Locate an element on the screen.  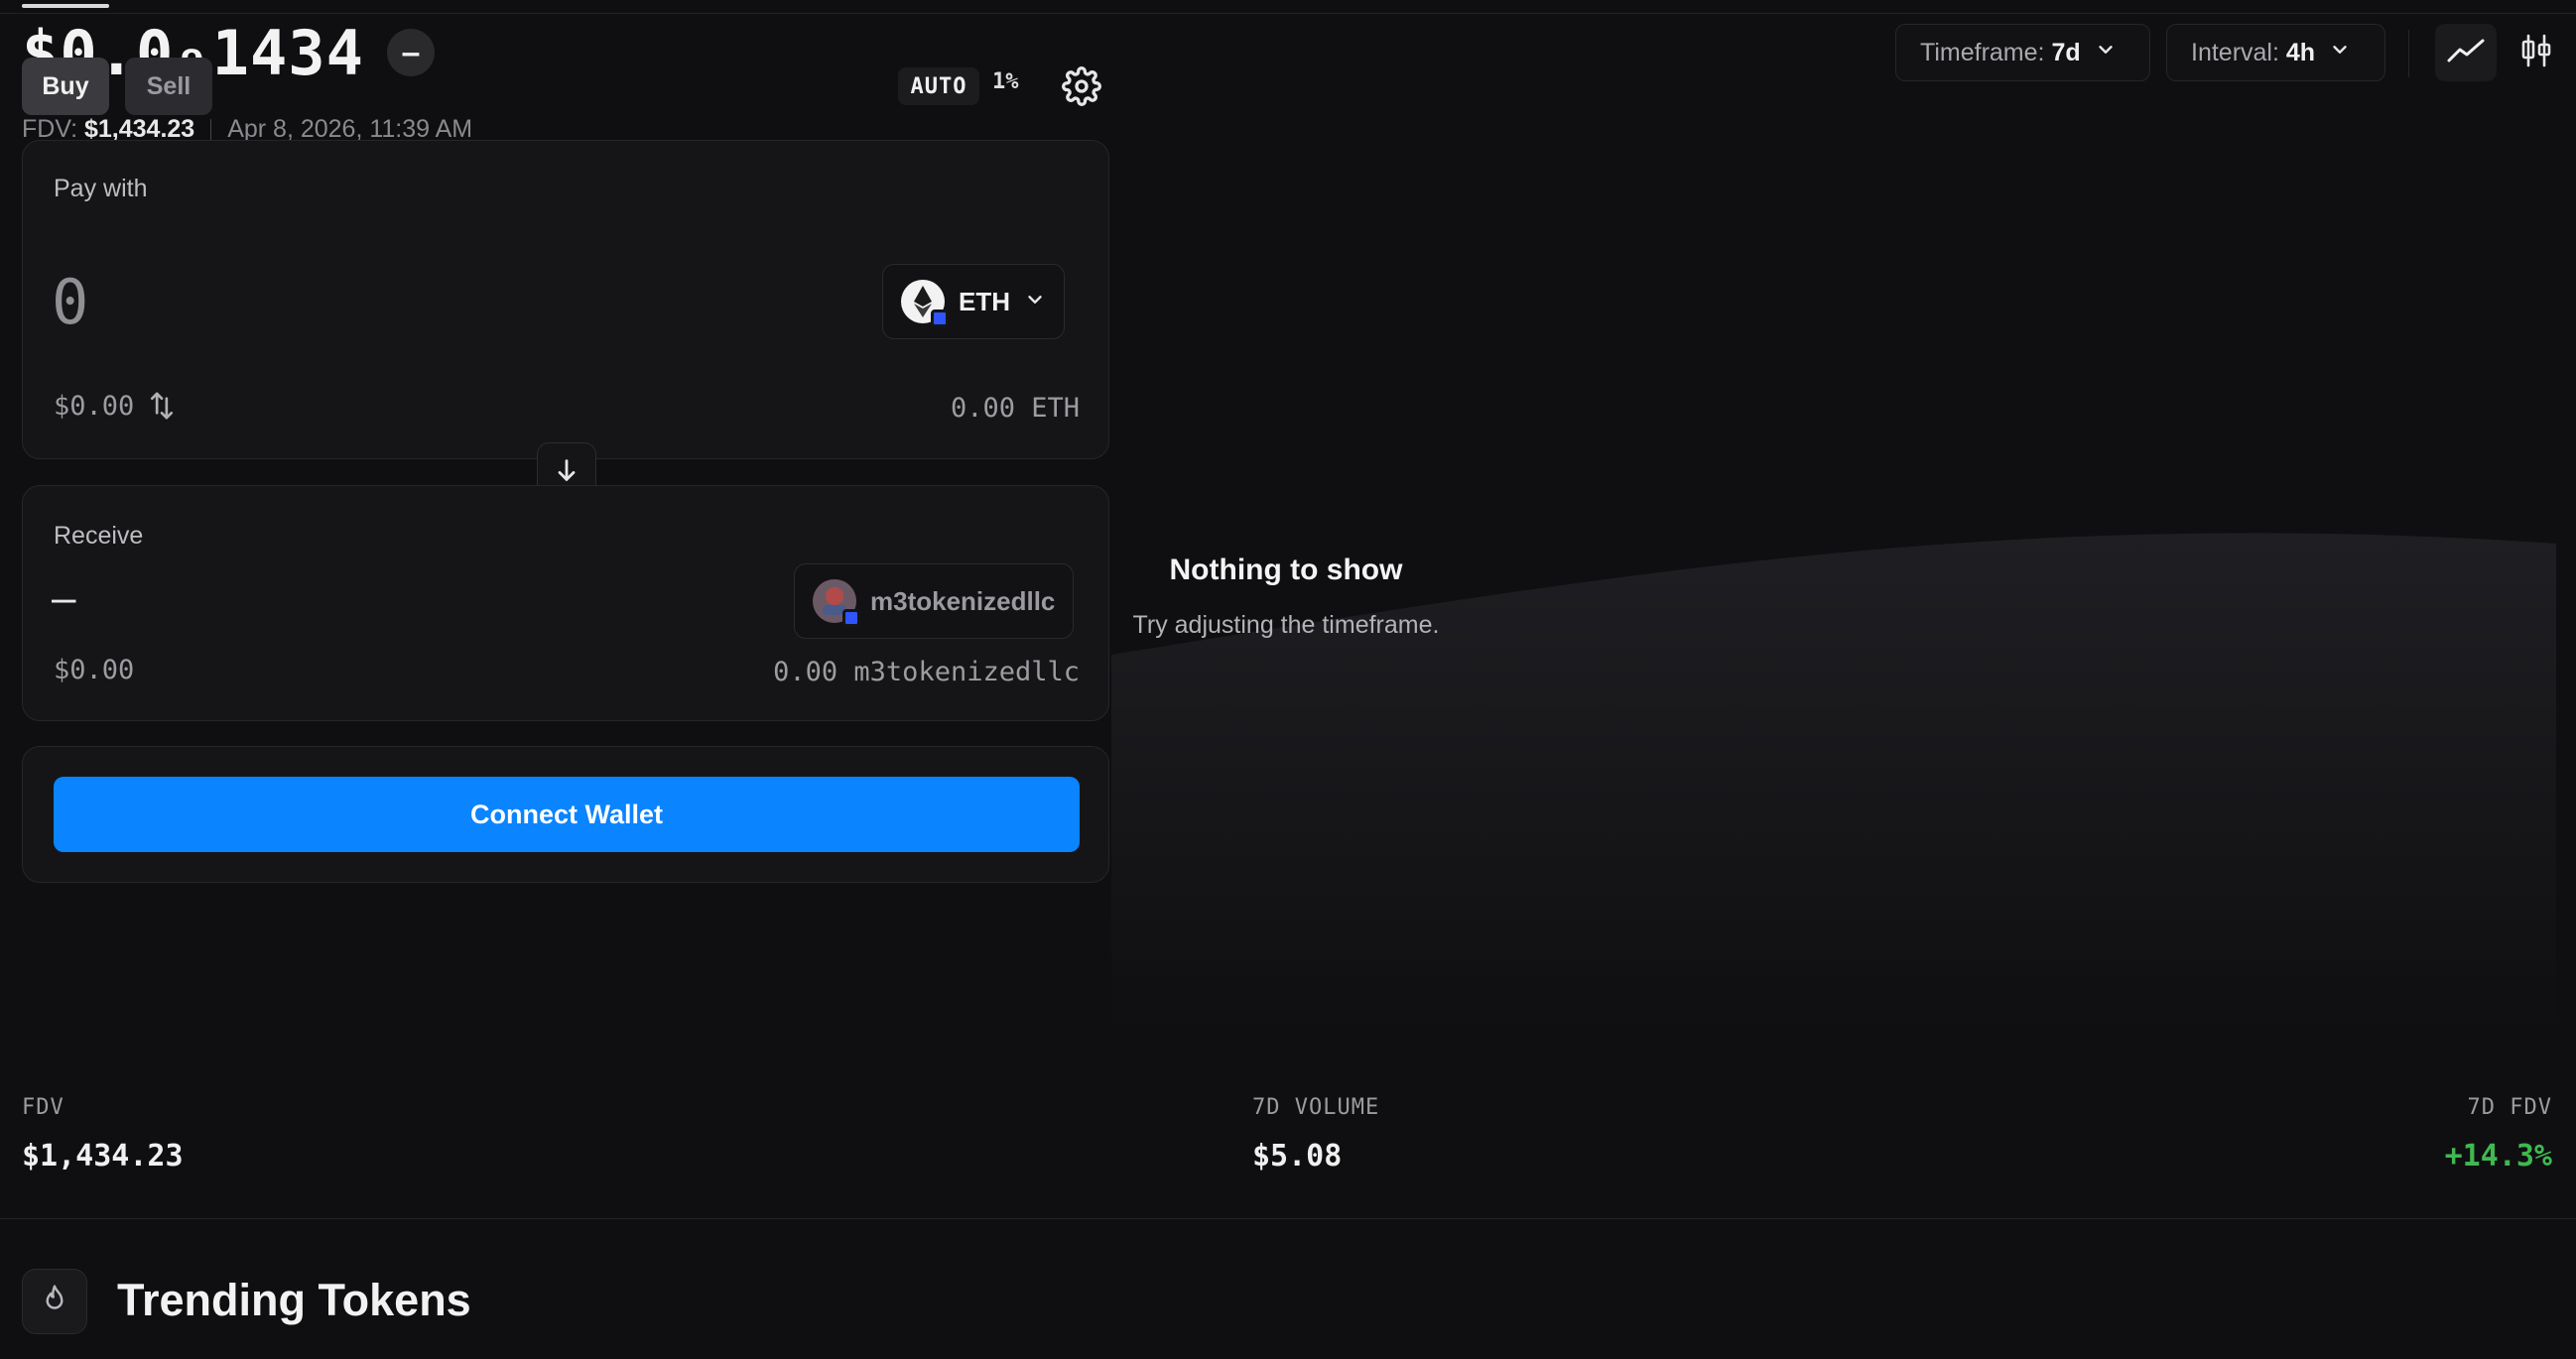
slippage-value: 1% is located at coordinates (1006, 81).